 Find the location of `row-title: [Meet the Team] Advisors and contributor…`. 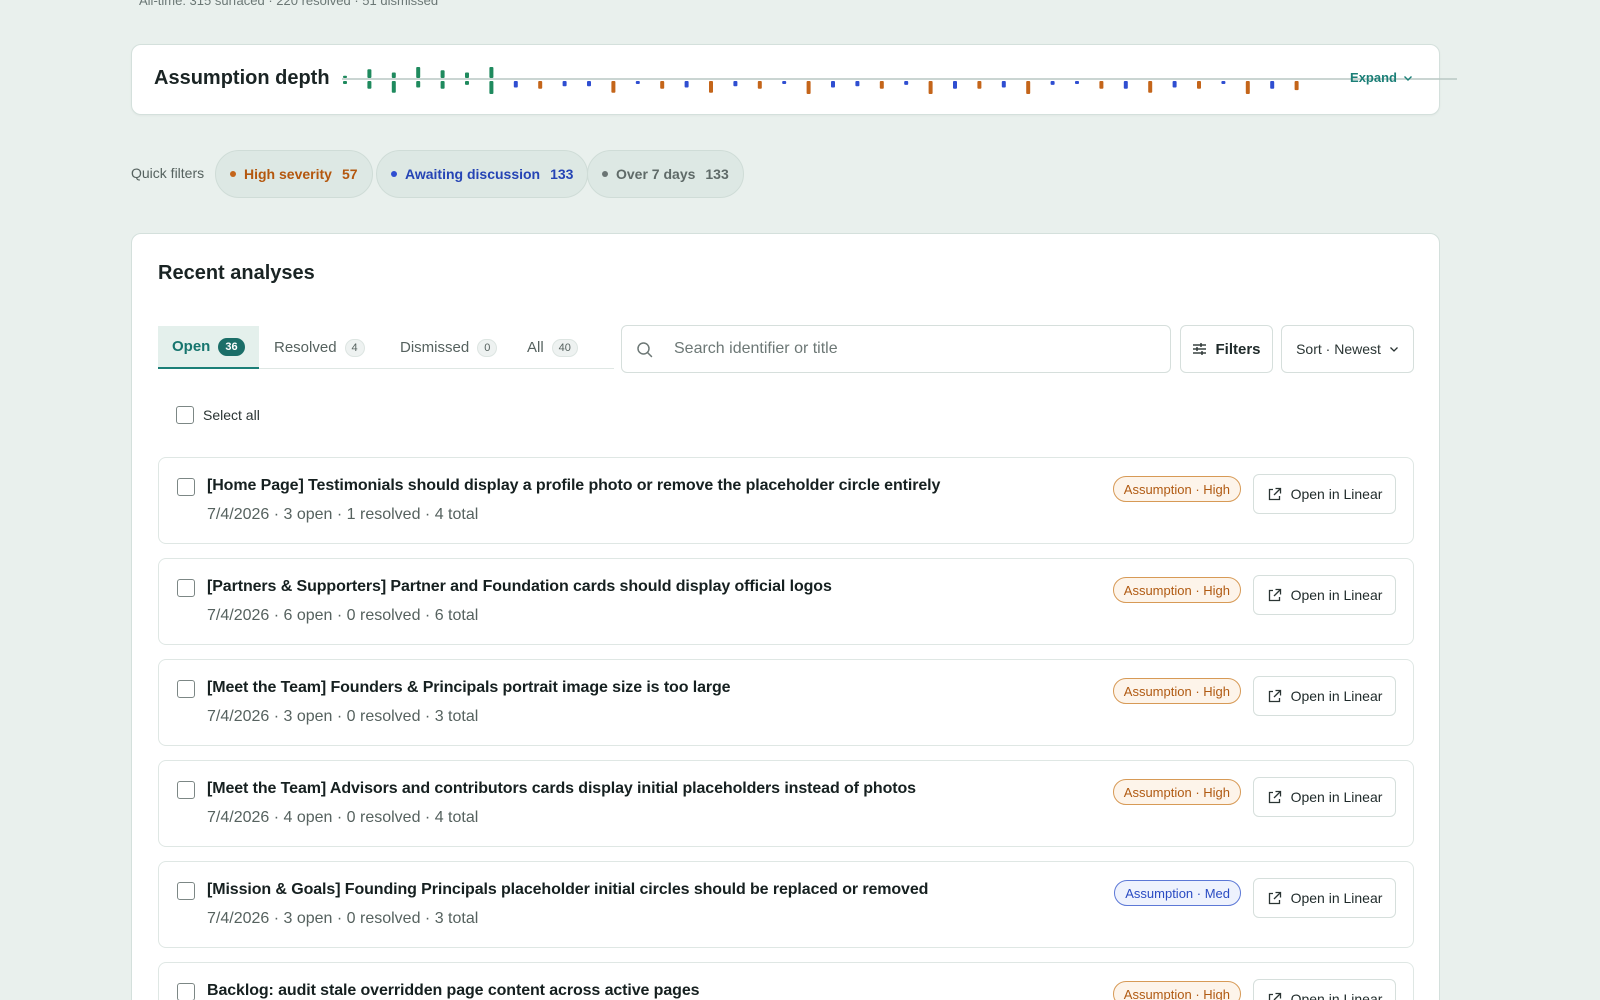

row-title: [Meet the Team] Advisors and contributor… is located at coordinates (561, 789).